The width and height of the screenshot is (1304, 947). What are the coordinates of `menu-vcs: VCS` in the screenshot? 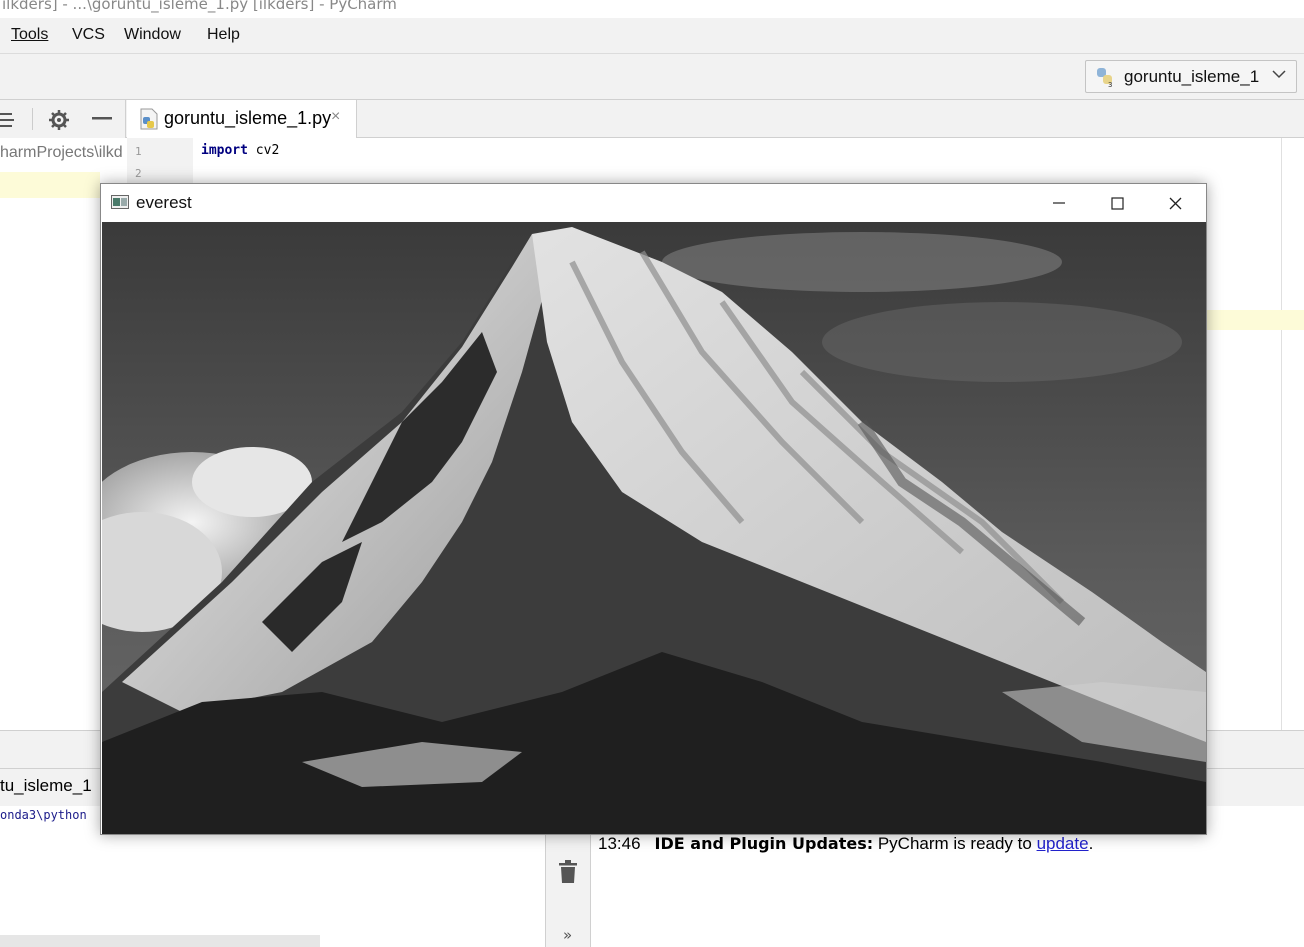 It's located at (88, 35).